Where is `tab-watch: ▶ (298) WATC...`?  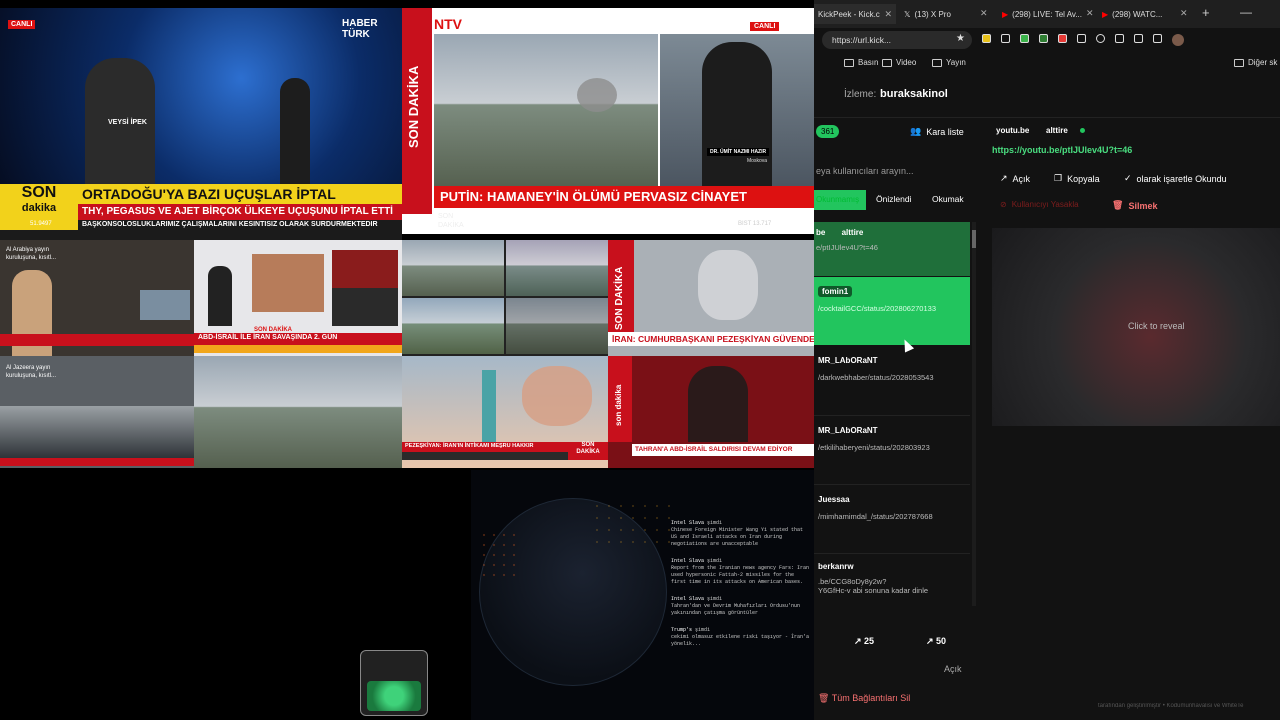 tab-watch: ▶ (298) WATC... is located at coordinates (1144, 14).